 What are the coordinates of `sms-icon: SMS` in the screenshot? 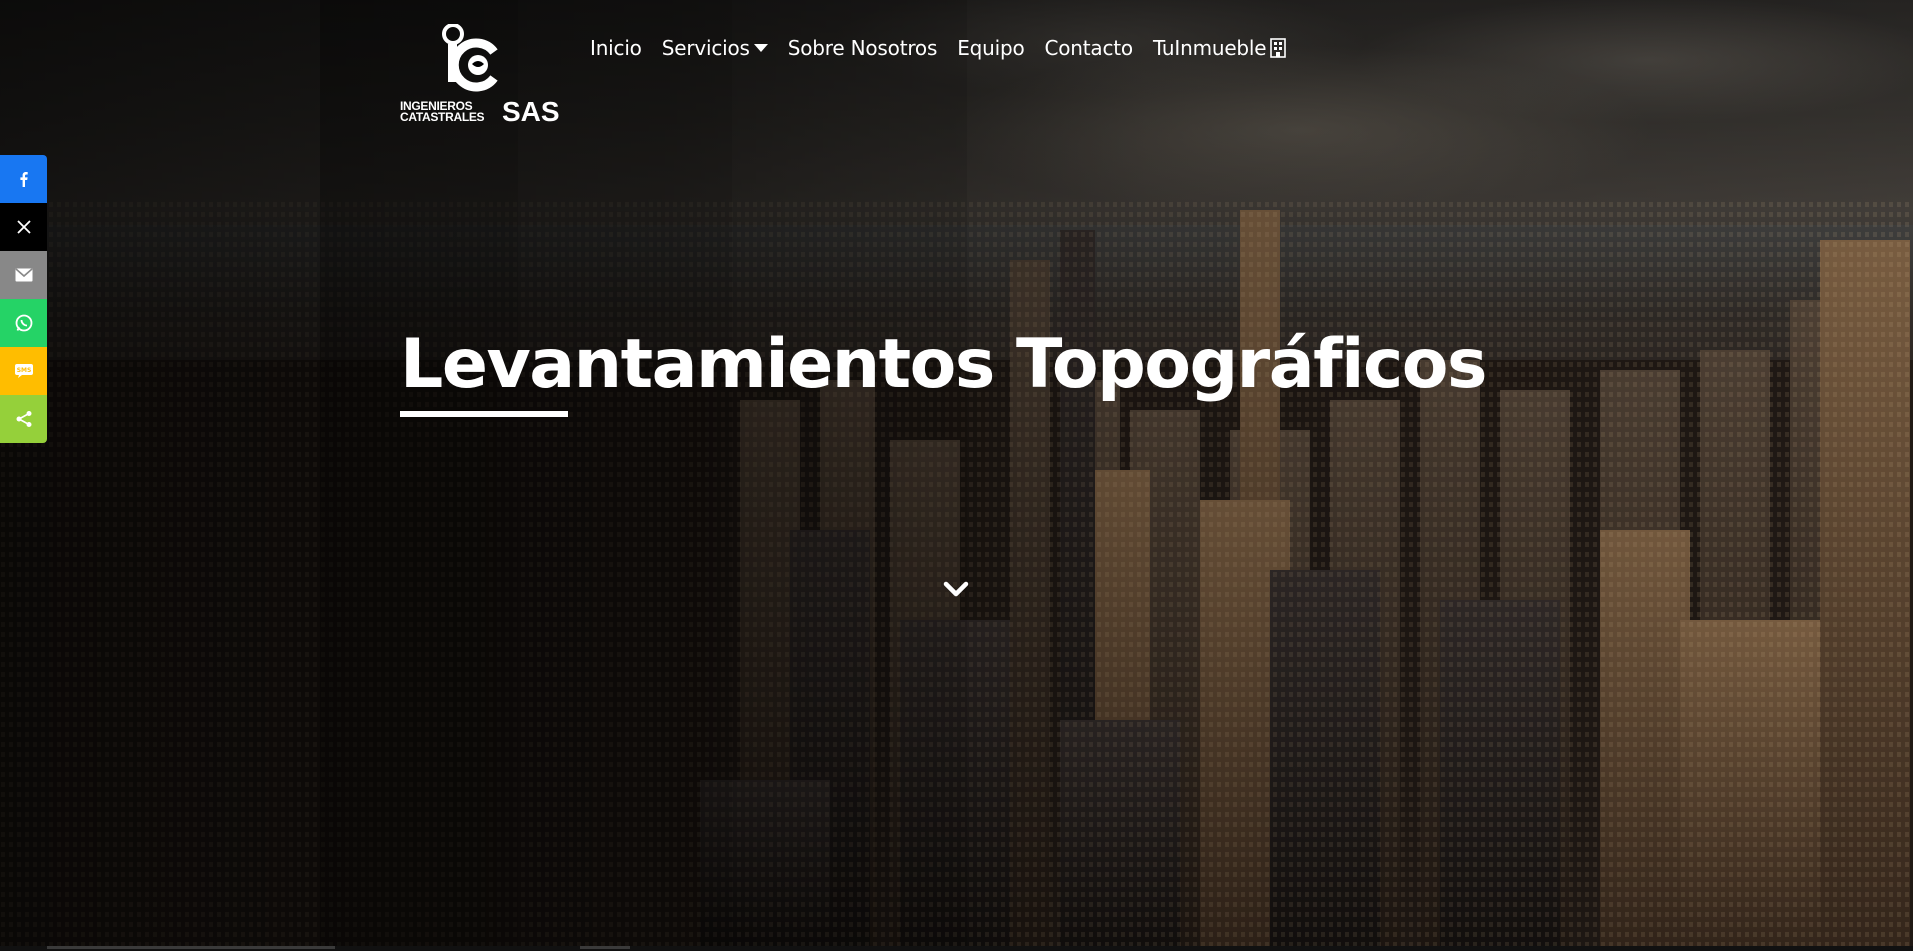 It's located at (23, 371).